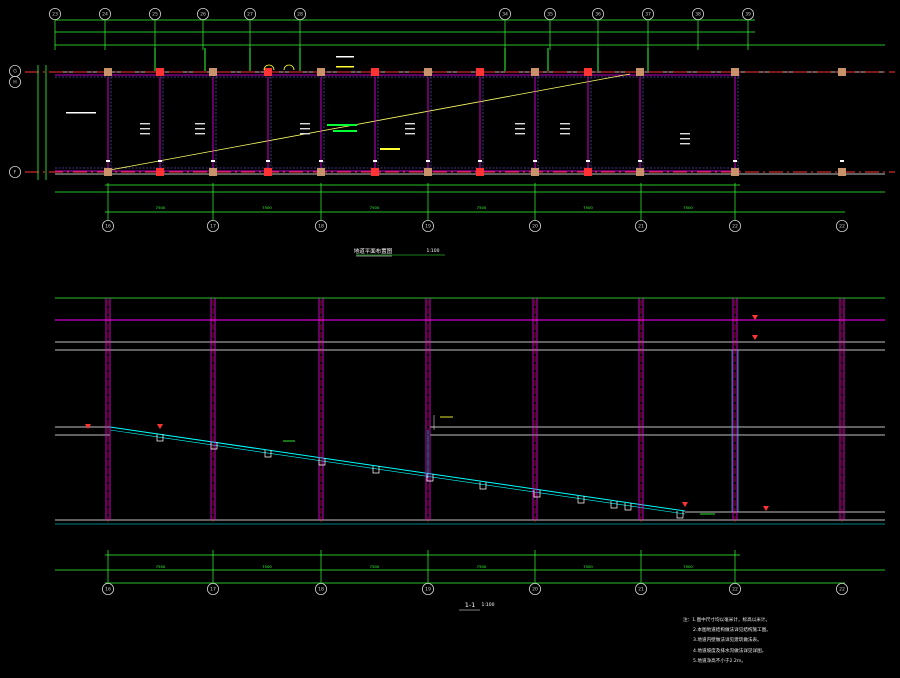 The width and height of the screenshot is (900, 678). I want to click on section-title: 1-1, so click(470, 605).